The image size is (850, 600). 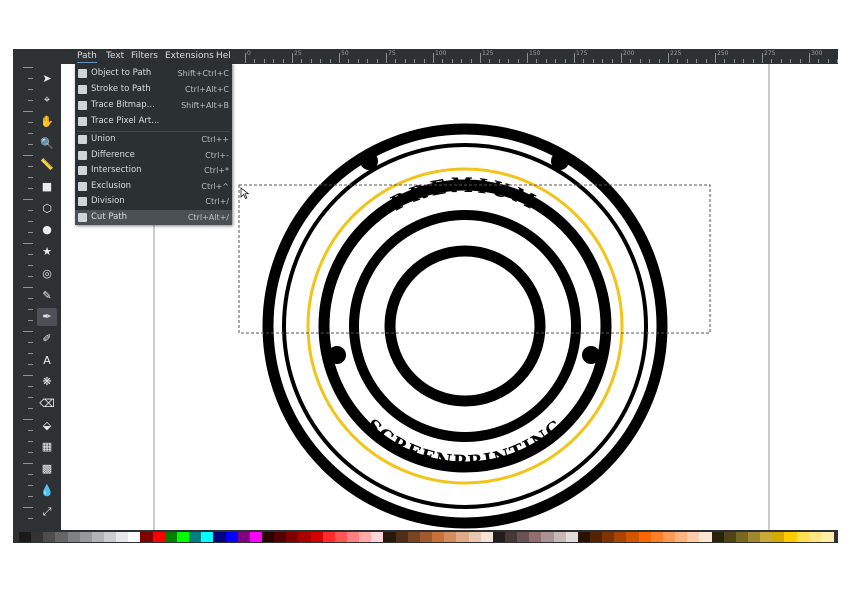 What do you see at coordinates (47, 100) in the screenshot?
I see `node-tool-icon: ⌖` at bounding box center [47, 100].